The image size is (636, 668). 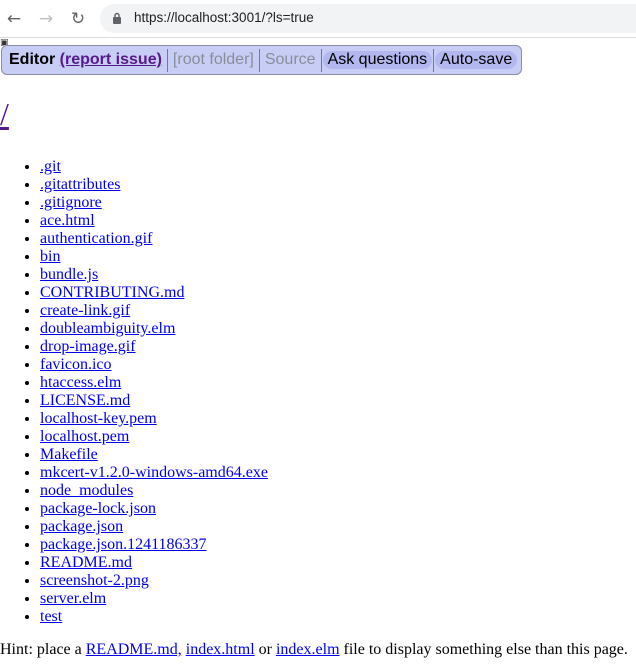 I want to click on list-item: mkcert-v1.2.0-windows-amd64.exe, so click(x=154, y=473).